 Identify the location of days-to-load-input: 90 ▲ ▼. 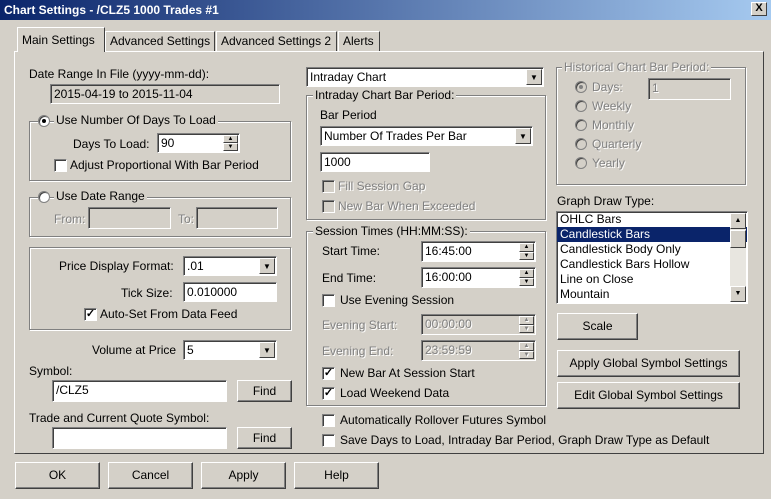
(198, 143).